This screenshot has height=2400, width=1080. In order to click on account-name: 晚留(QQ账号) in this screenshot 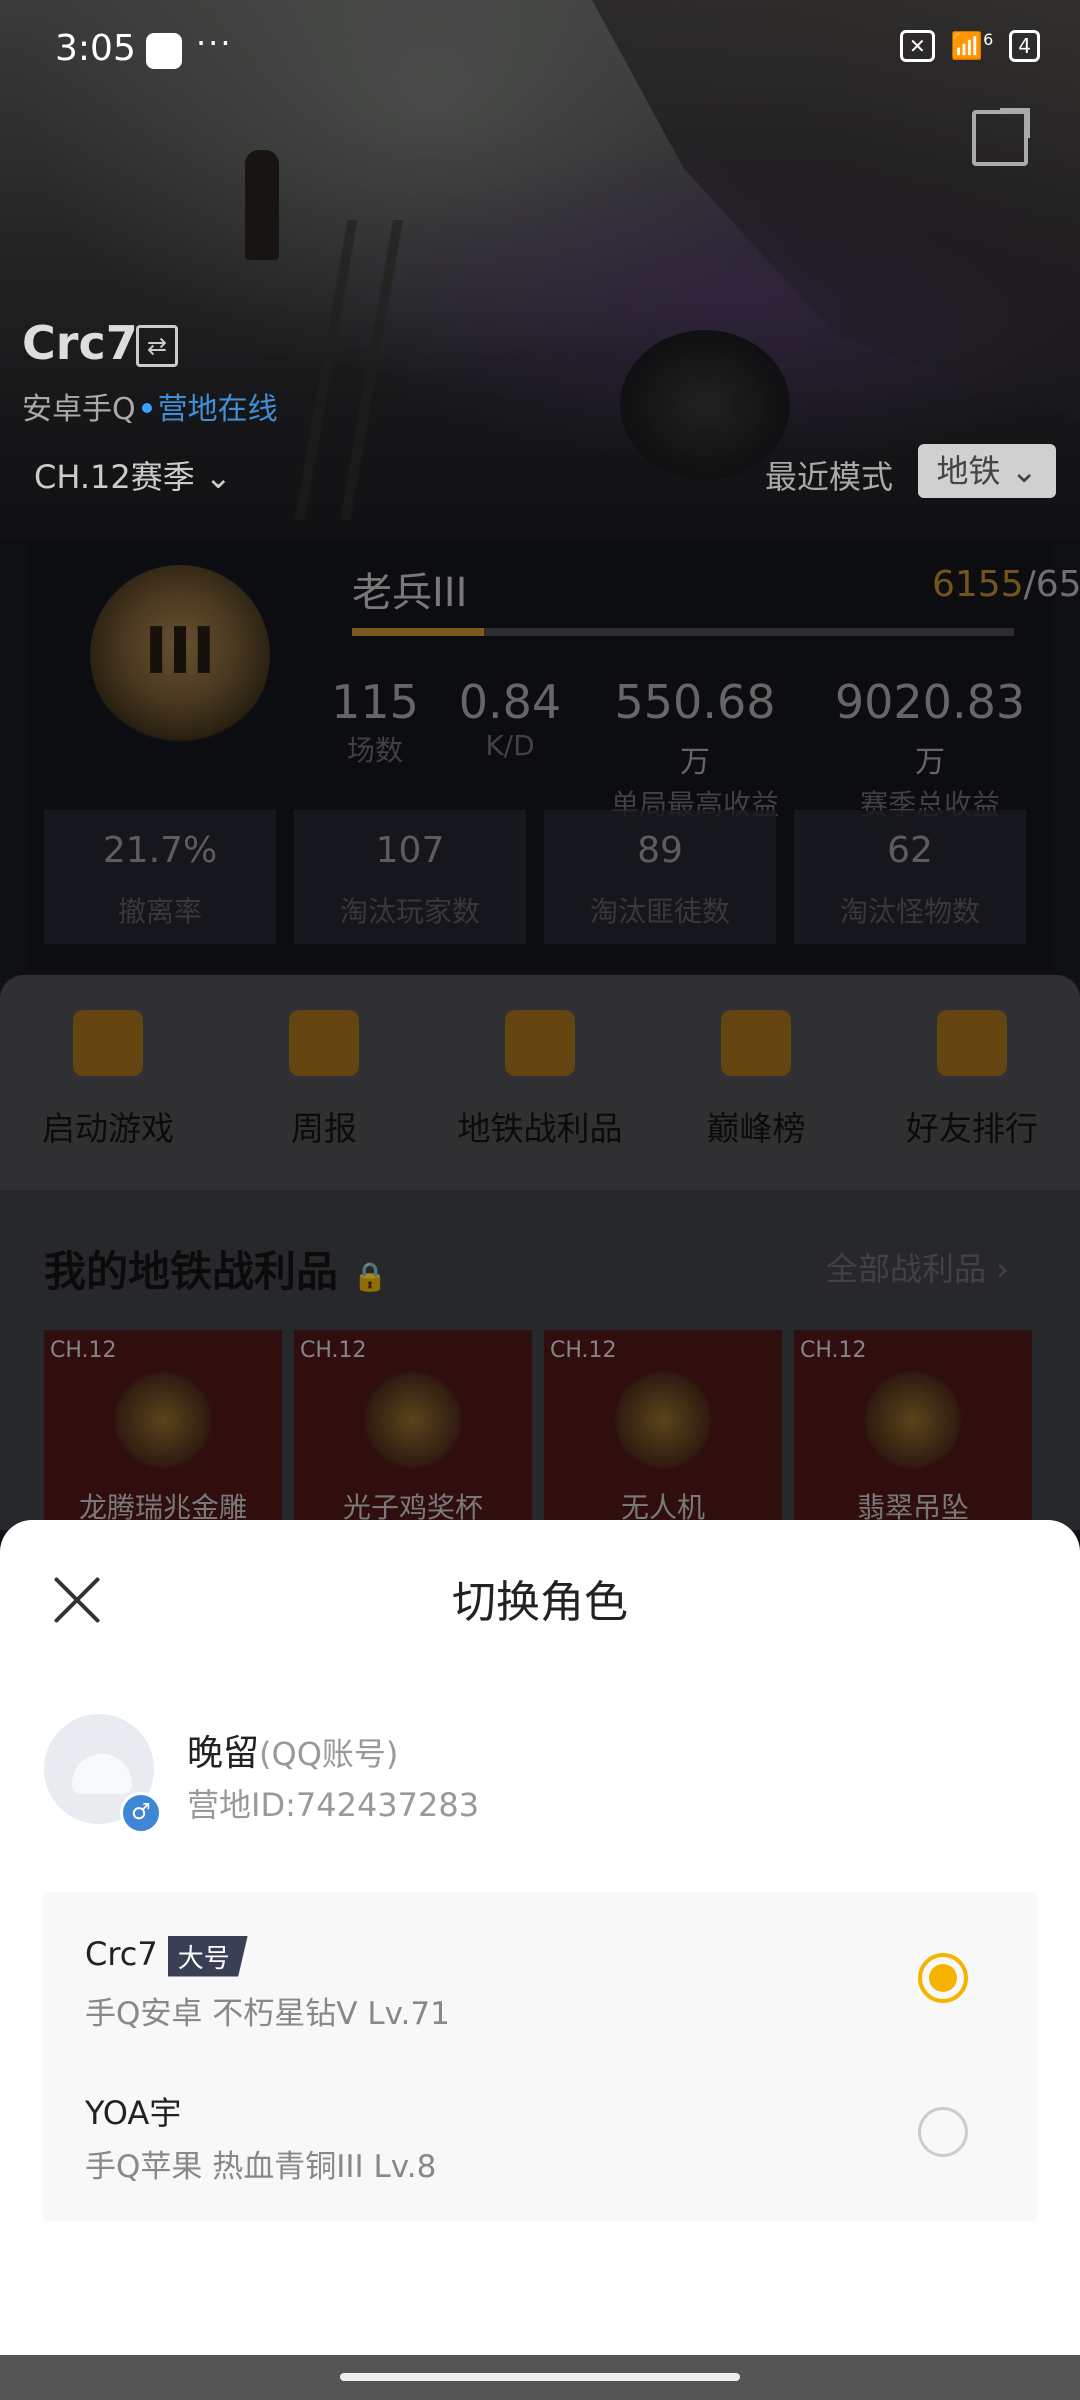, I will do `click(293, 1753)`.